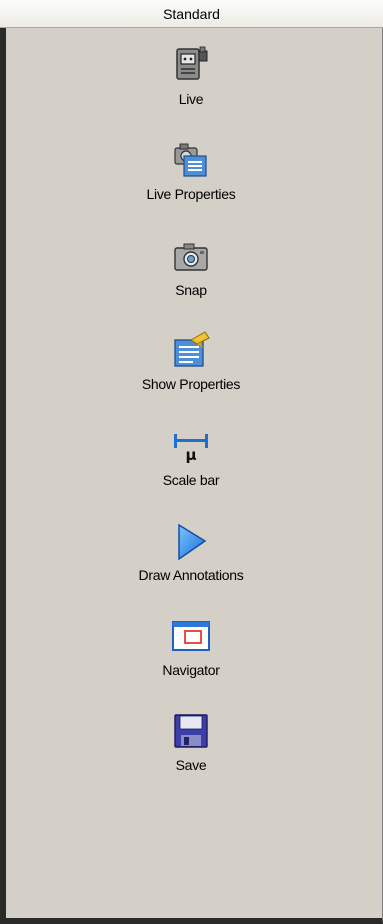 This screenshot has height=924, width=383. What do you see at coordinates (191, 99) in the screenshot?
I see `tool-label: Live` at bounding box center [191, 99].